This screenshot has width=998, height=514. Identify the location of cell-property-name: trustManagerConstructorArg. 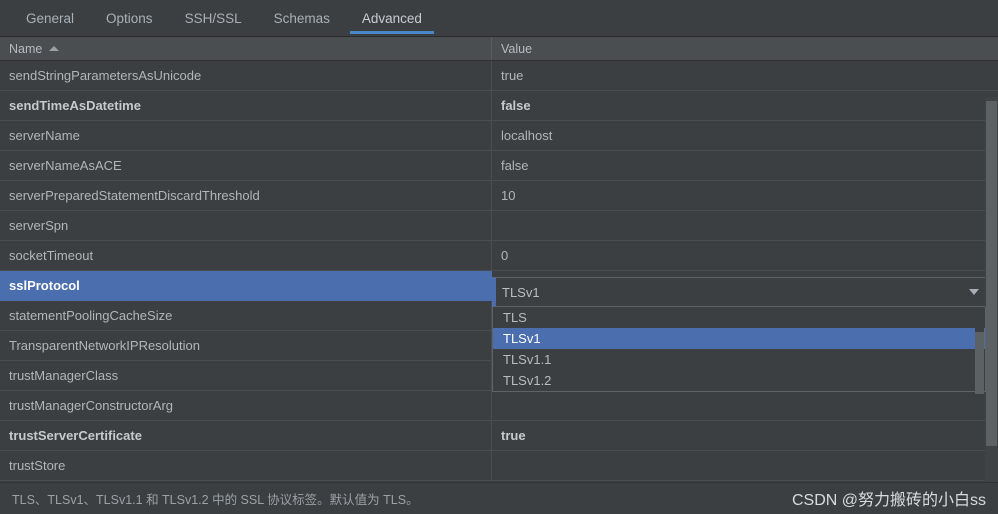
(246, 405).